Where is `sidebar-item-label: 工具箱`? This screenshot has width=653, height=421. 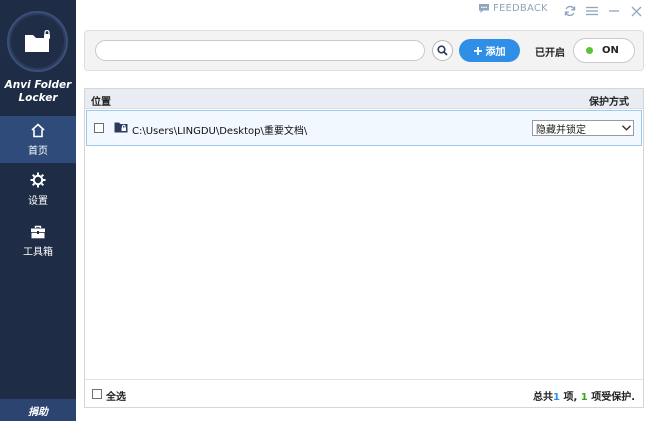 sidebar-item-label: 工具箱 is located at coordinates (38, 252).